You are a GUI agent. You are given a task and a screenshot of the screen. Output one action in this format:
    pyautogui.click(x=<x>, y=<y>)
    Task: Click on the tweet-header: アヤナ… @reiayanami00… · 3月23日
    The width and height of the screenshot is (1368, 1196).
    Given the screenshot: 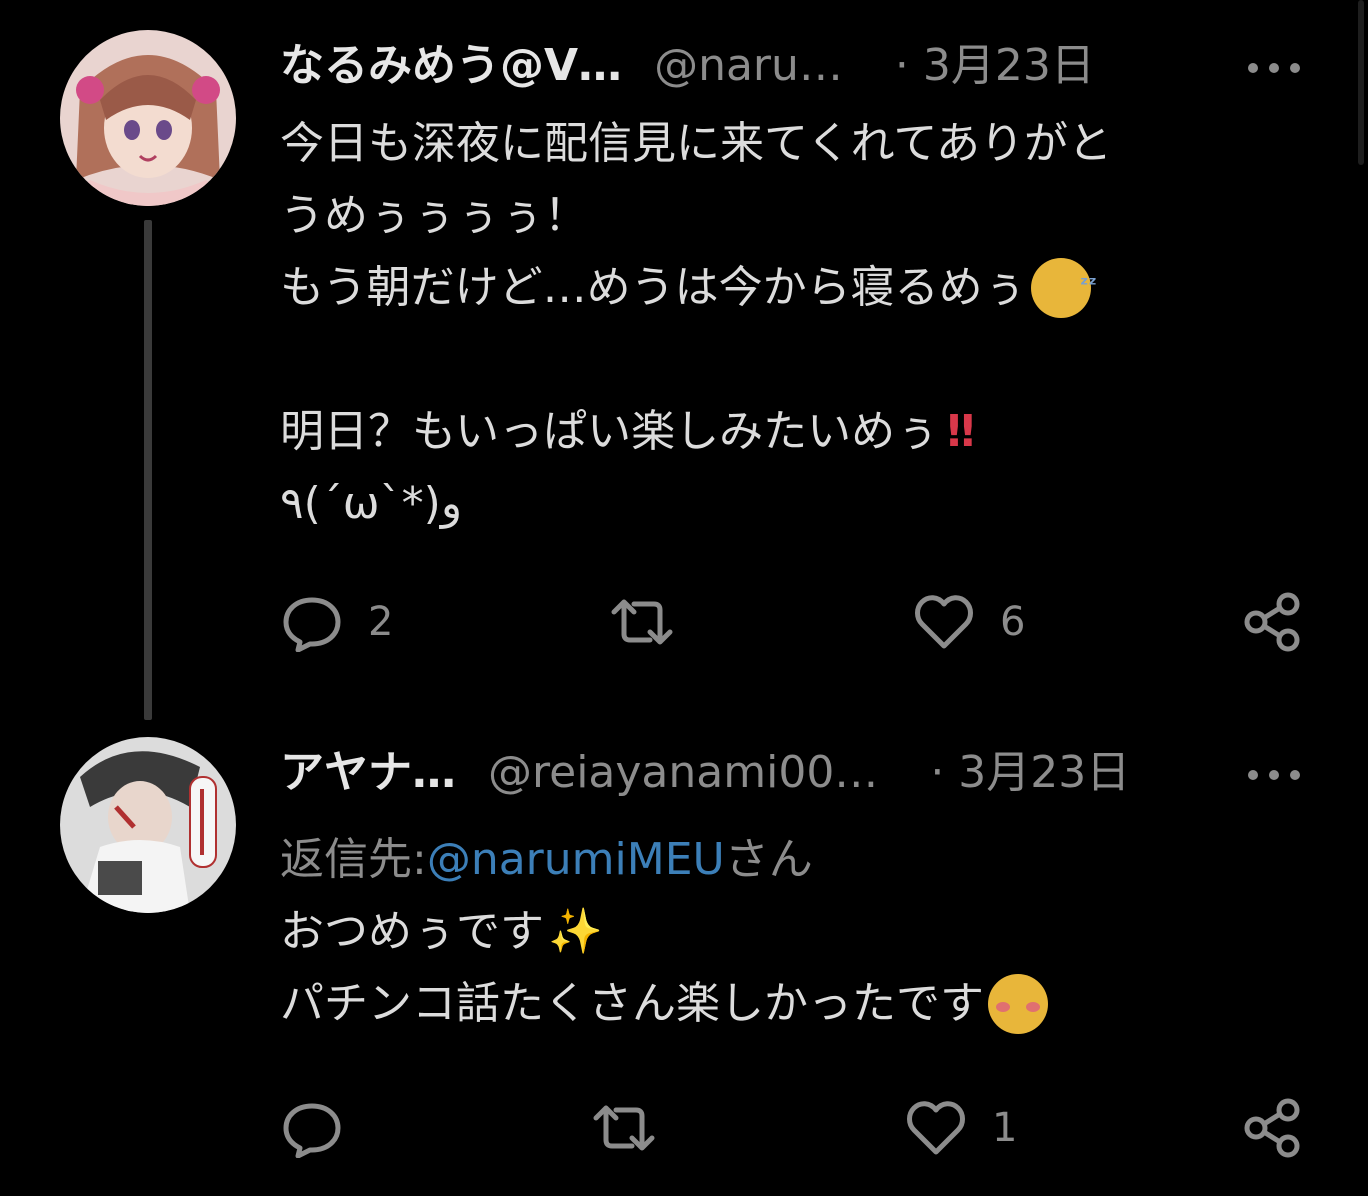 What is the action you would take?
    pyautogui.click(x=705, y=773)
    